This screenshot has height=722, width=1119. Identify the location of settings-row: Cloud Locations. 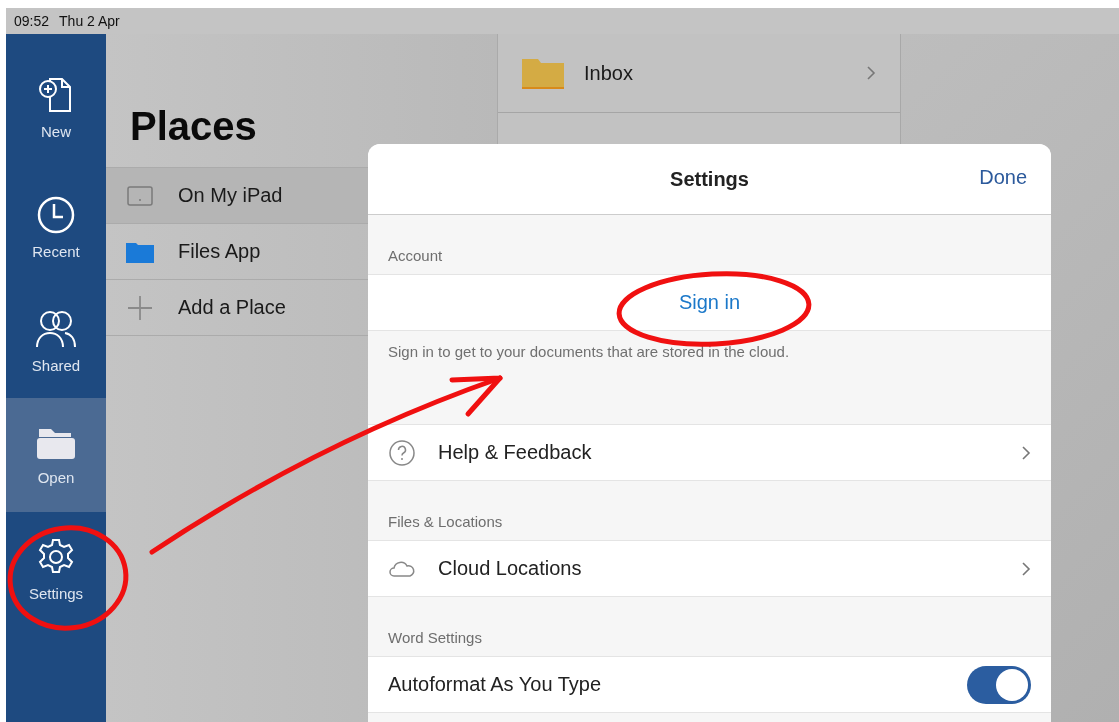
(709, 568).